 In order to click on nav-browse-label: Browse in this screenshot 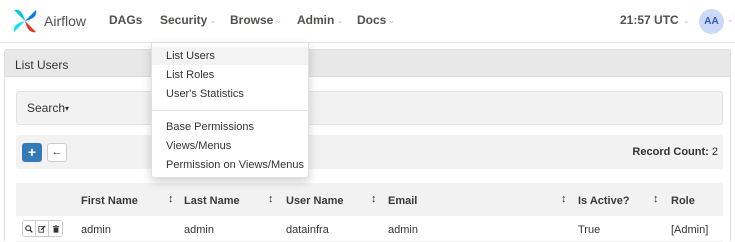, I will do `click(252, 20)`.